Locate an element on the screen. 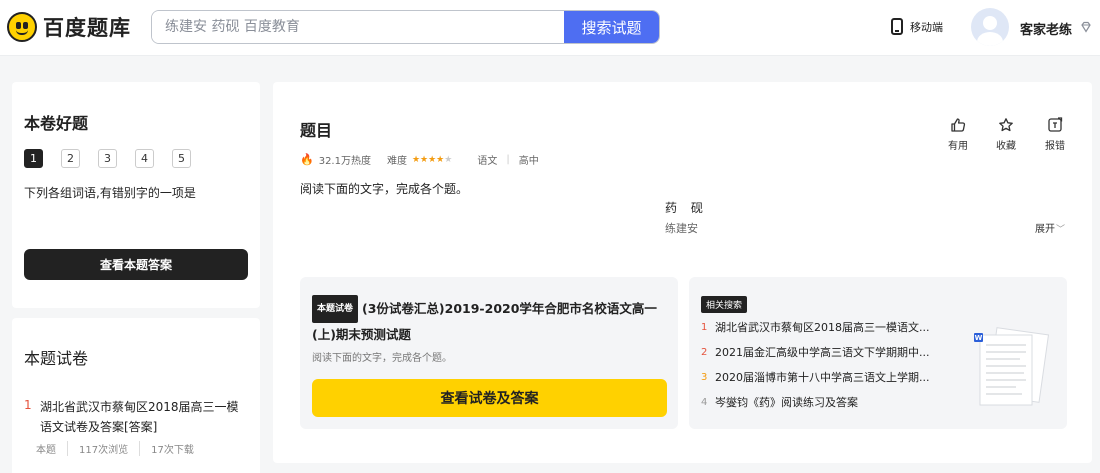 Image resolution: width=1100 pixels, height=473 pixels. question-number-list: 1 2 3 4 5 is located at coordinates (116, 158).